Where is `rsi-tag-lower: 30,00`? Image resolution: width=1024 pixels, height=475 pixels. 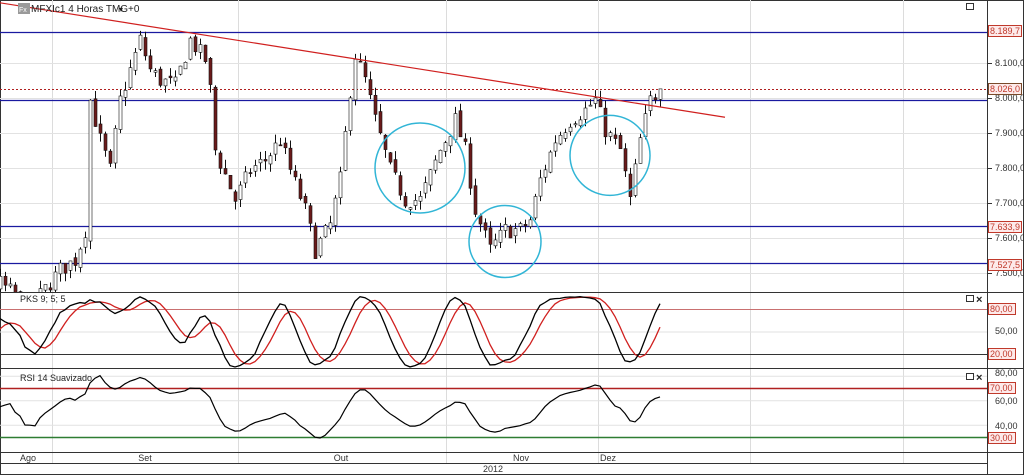
rsi-tag-lower: 30,00 is located at coordinates (1002, 438).